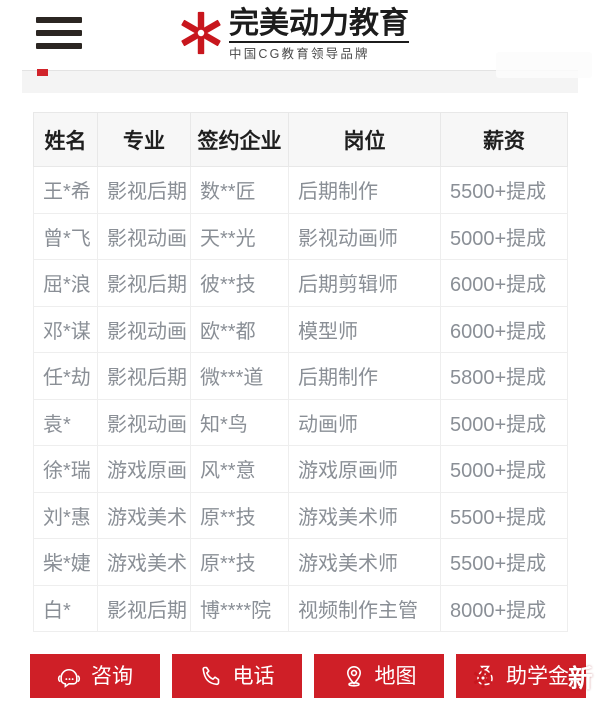  Describe the element at coordinates (239, 236) in the screenshot. I see `cell-company: 天**光` at that location.